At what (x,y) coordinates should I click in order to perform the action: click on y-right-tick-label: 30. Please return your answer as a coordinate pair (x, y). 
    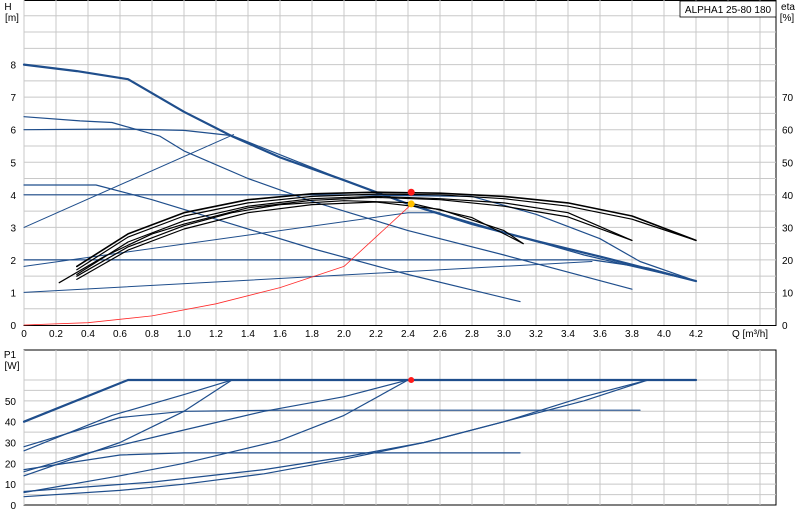
    Looking at the image, I should click on (788, 228).